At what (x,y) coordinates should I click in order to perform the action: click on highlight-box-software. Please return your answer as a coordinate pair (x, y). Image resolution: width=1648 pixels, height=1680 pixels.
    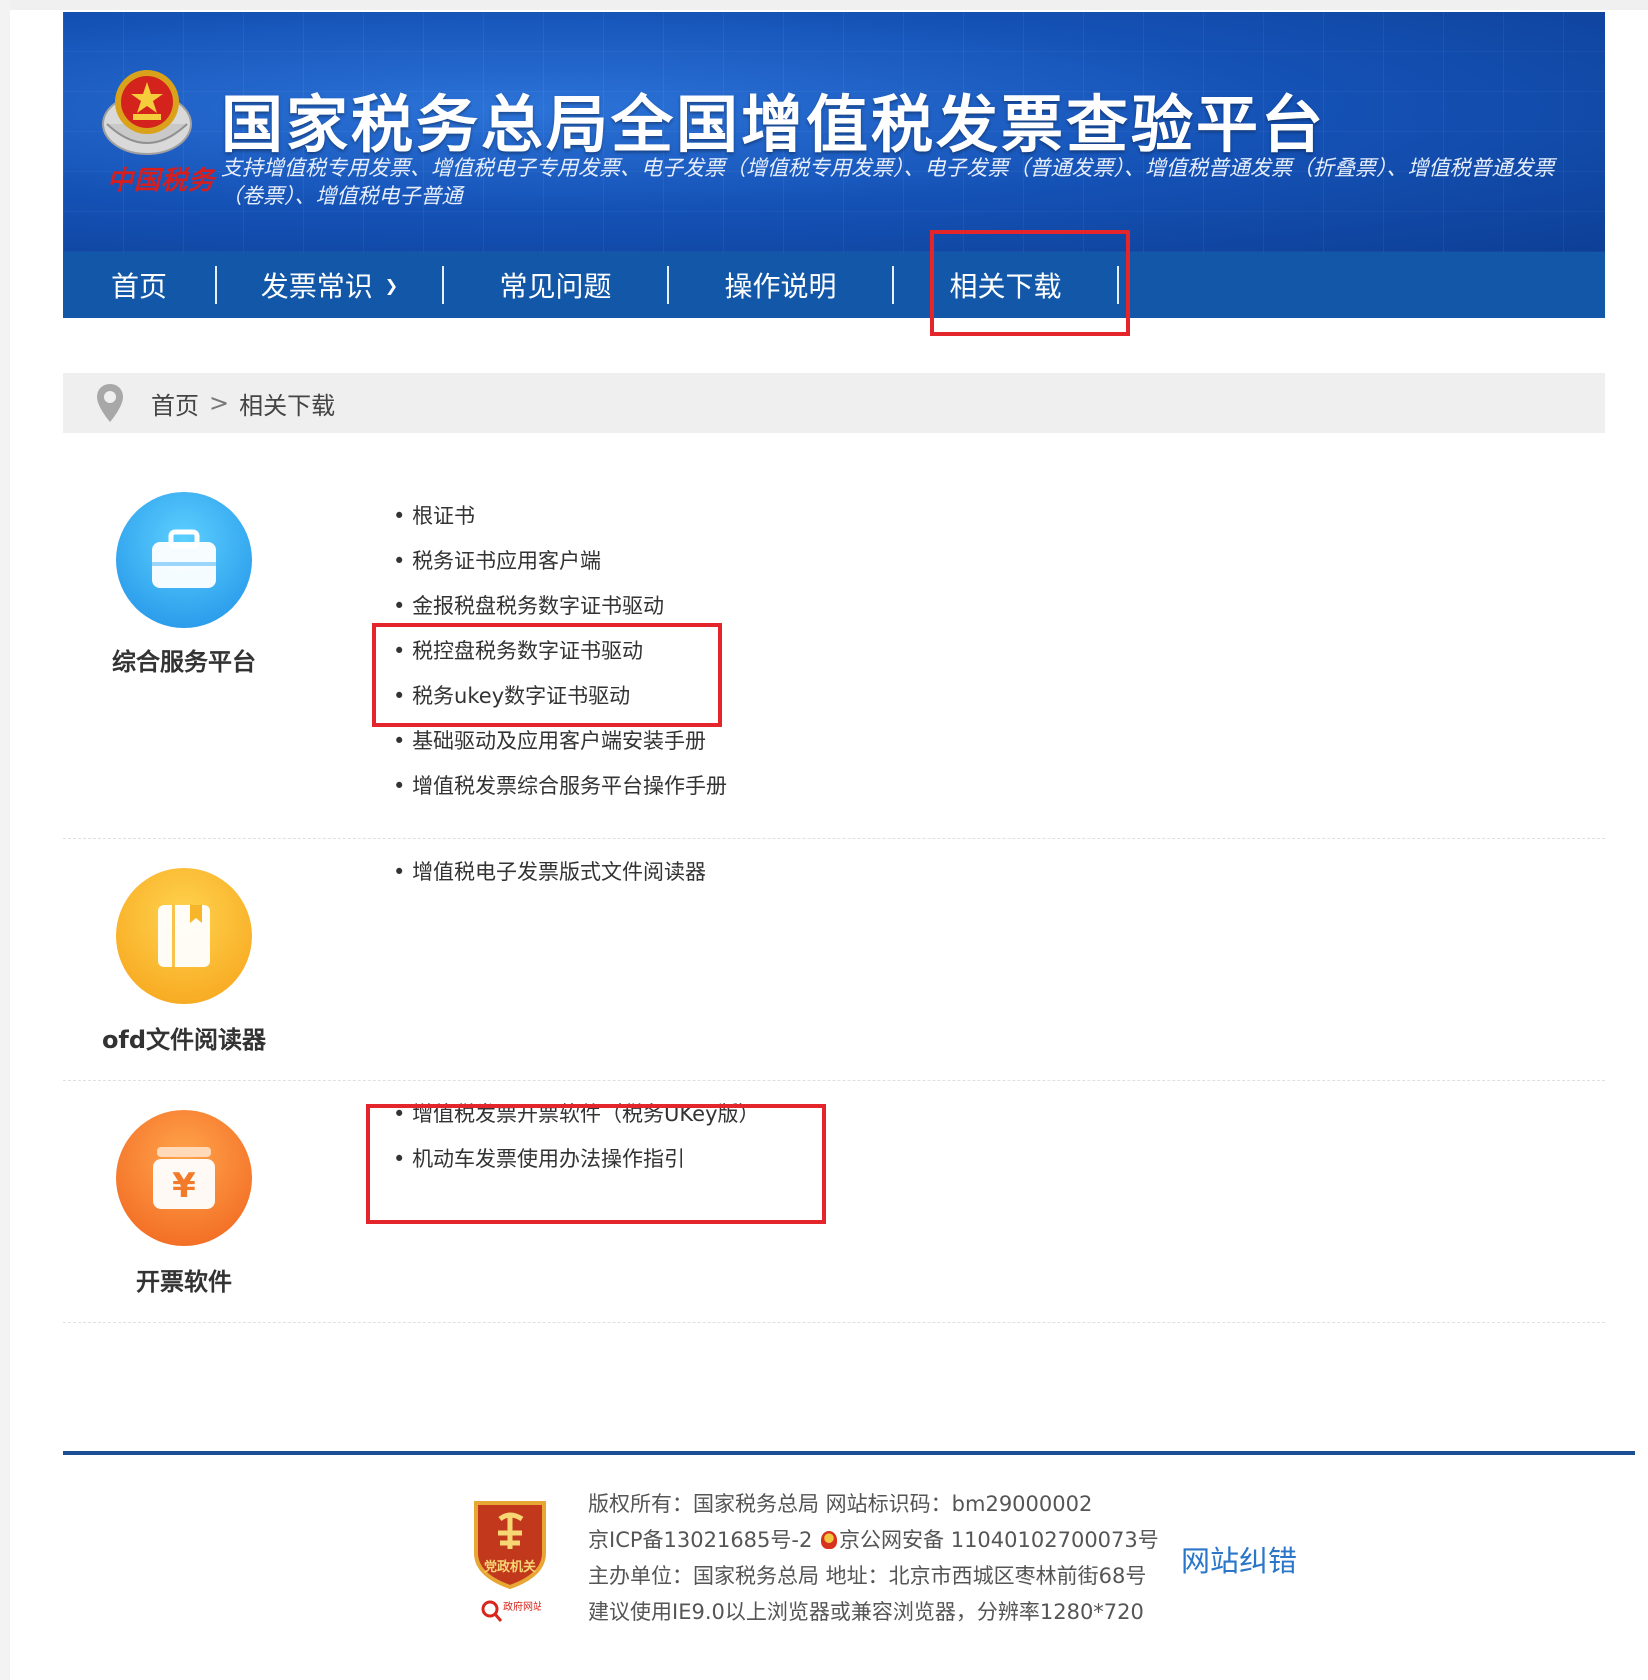
    Looking at the image, I should click on (596, 1164).